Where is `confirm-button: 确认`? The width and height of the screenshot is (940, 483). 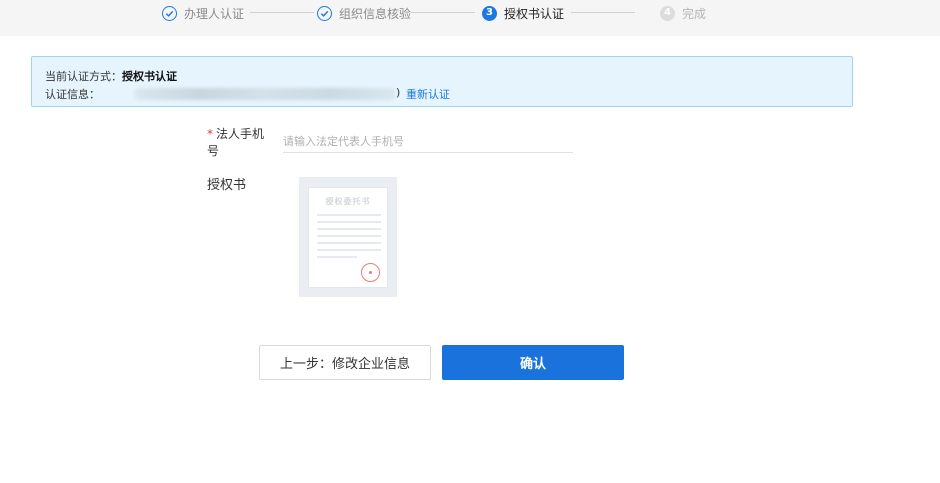 confirm-button: 确认 is located at coordinates (533, 362).